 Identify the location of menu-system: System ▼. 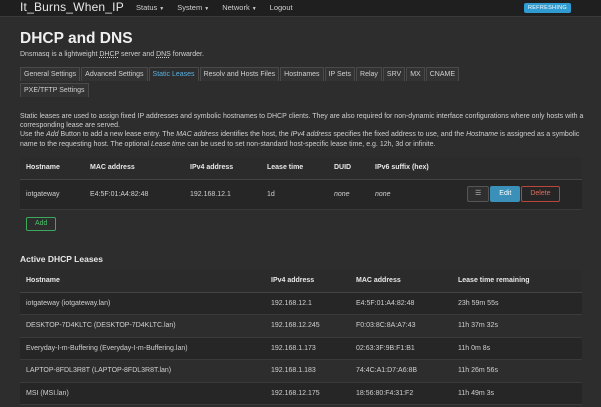
(193, 7).